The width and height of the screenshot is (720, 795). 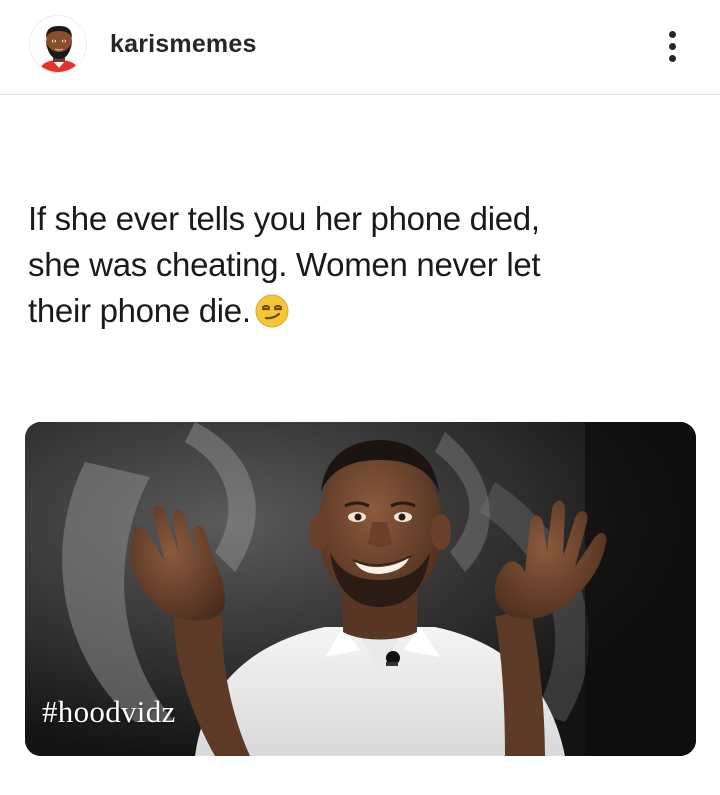 I want to click on username: karismemes, so click(x=183, y=44).